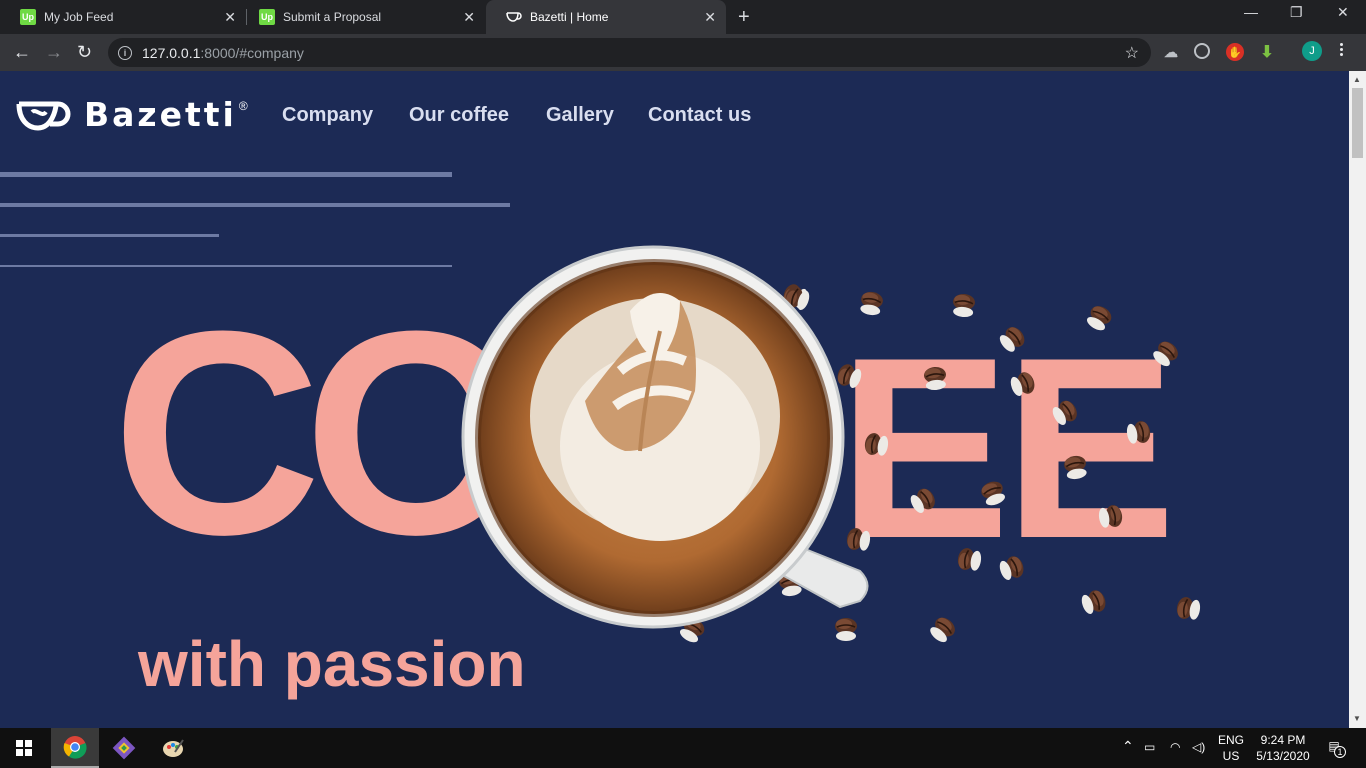  What do you see at coordinates (1283, 748) in the screenshot?
I see `clock: 9:24 PM 5/13/2020` at bounding box center [1283, 748].